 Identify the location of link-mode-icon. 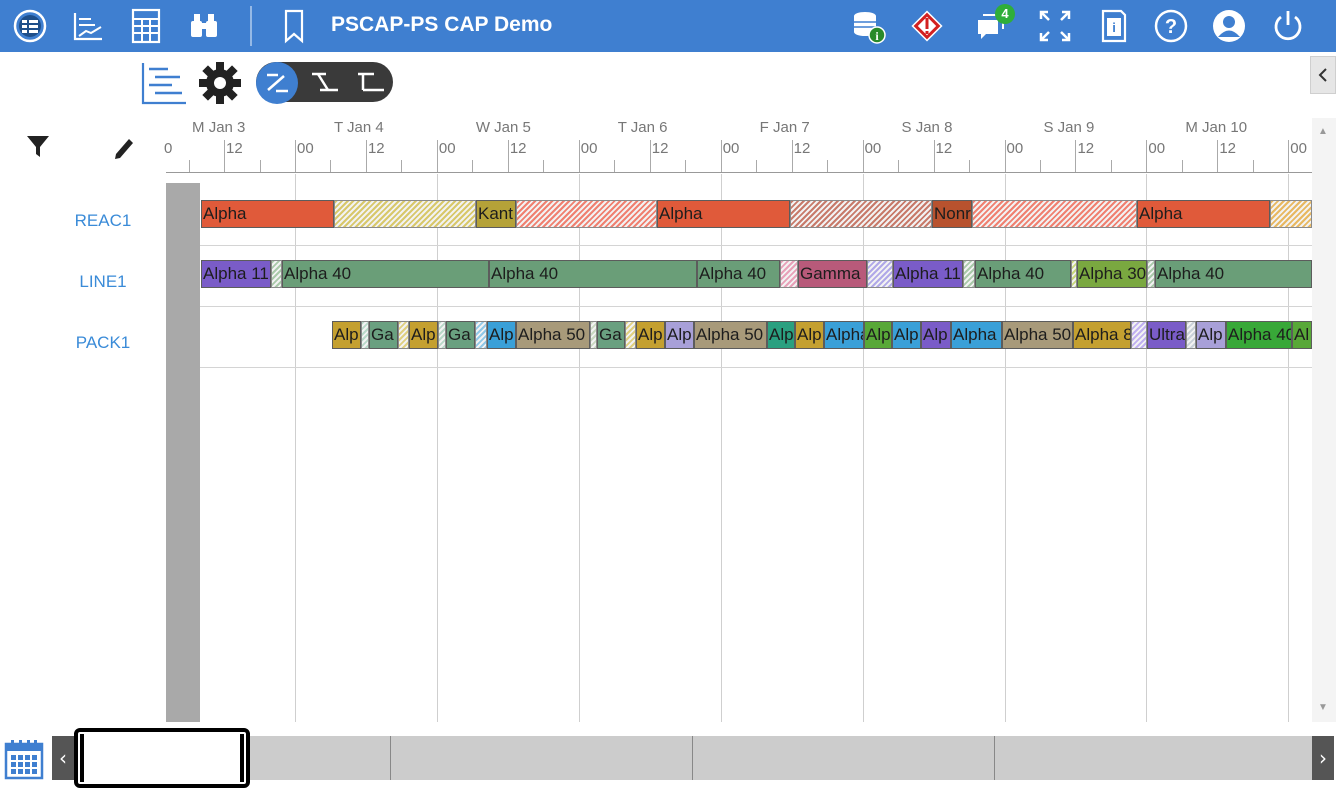
(325, 84).